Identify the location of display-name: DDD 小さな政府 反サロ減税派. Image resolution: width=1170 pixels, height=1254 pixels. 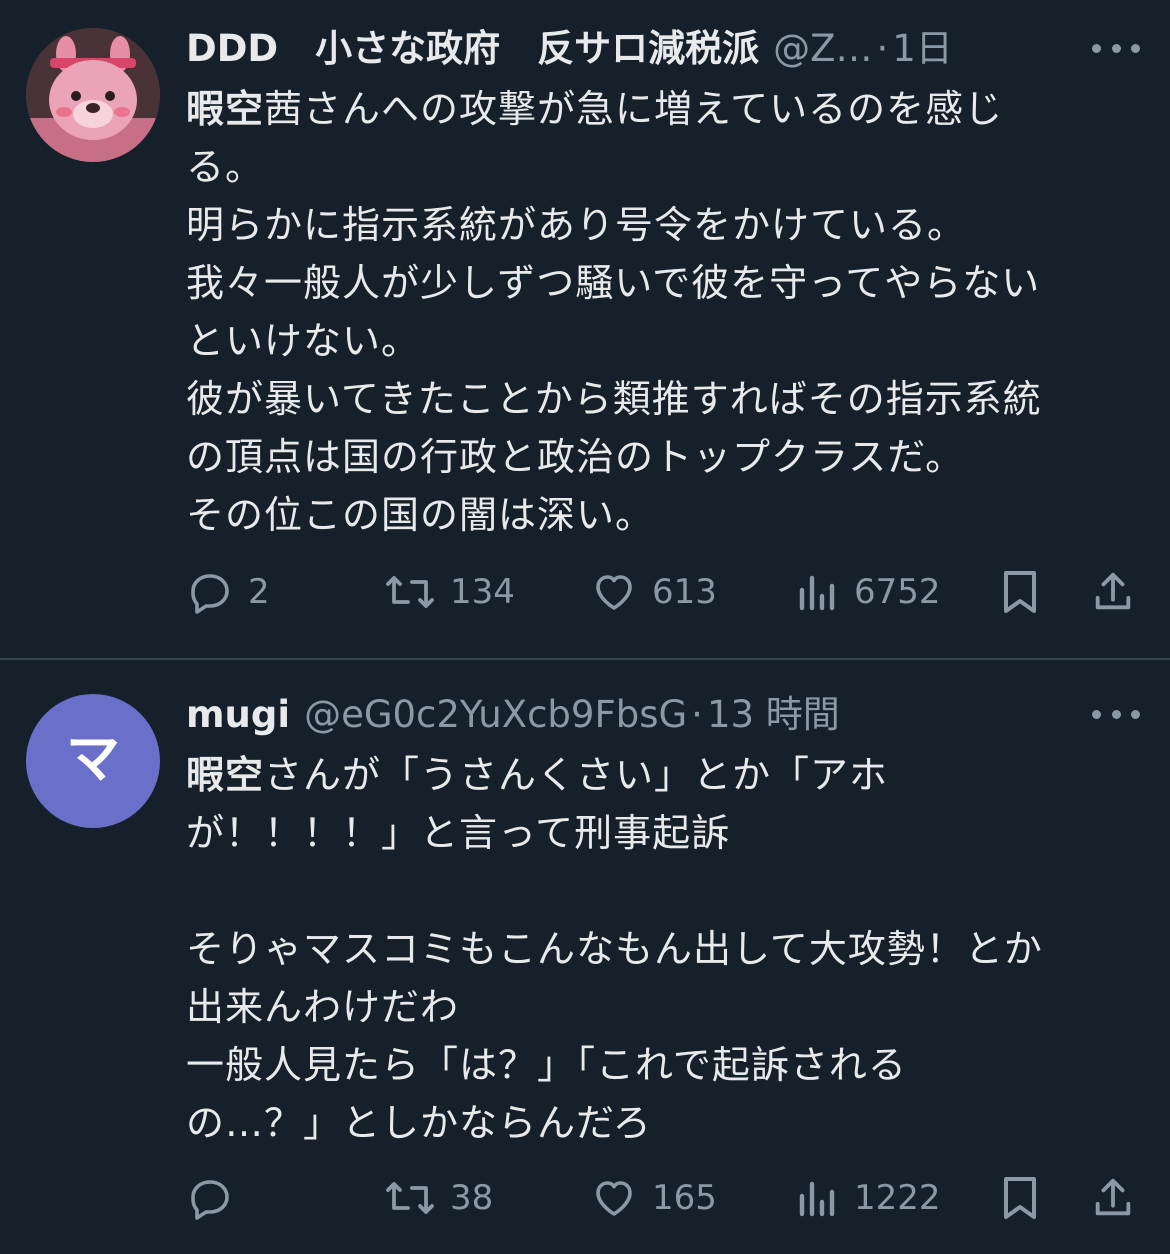
(472, 49).